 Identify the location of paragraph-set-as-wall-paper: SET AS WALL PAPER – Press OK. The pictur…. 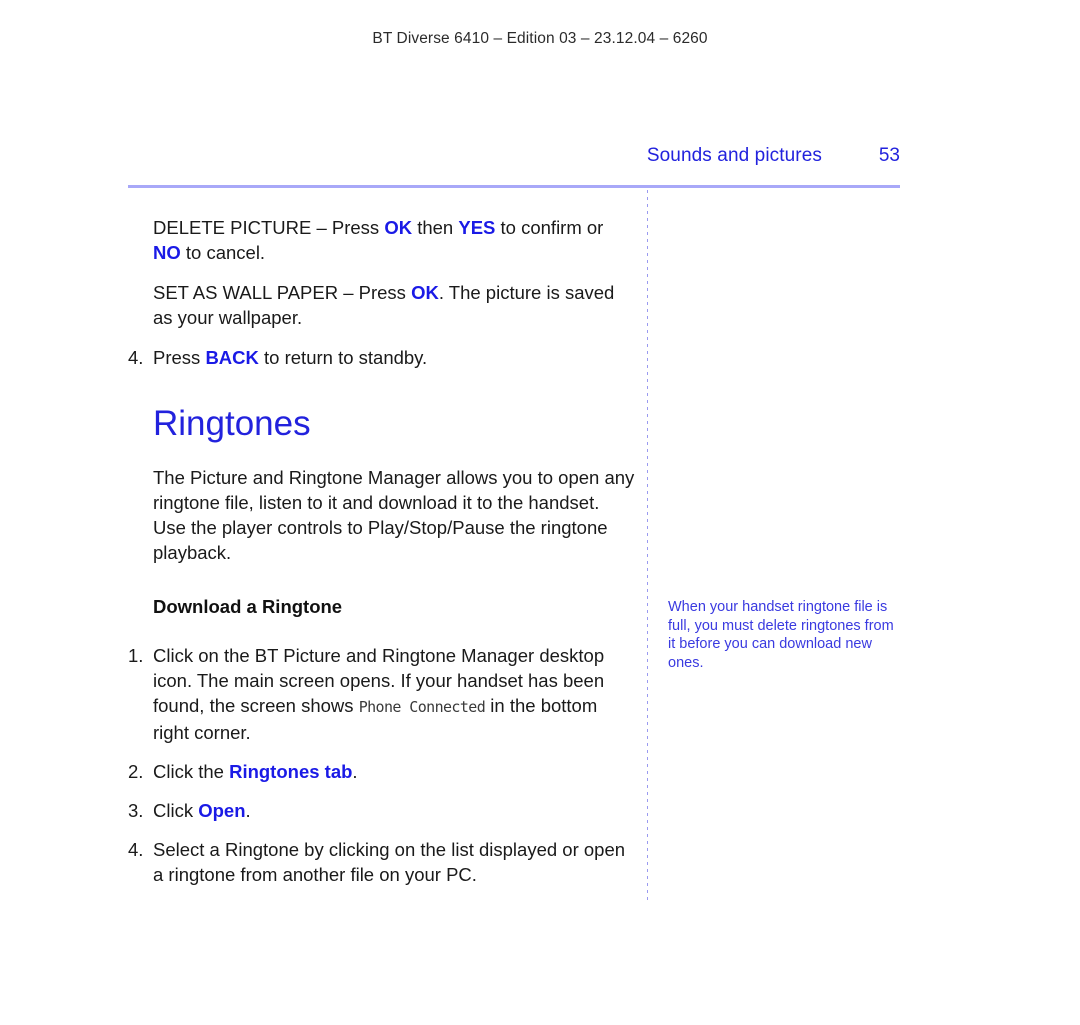
(384, 305).